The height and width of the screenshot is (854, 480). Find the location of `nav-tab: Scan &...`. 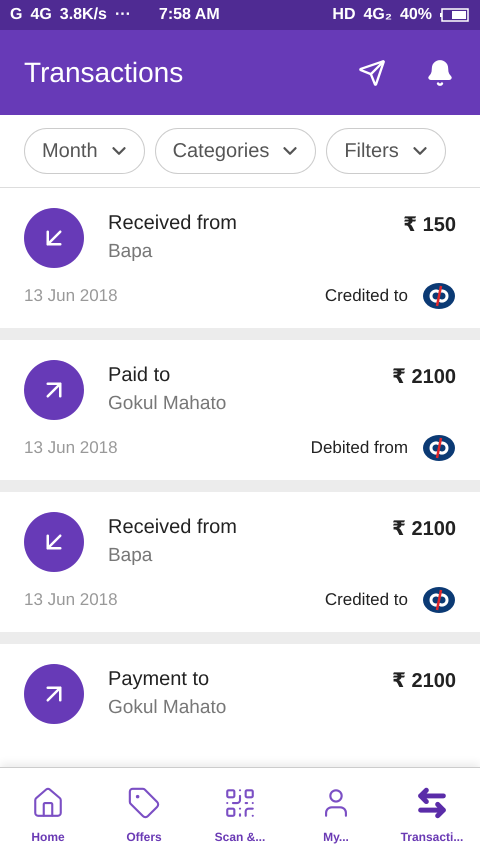

nav-tab: Scan &... is located at coordinates (240, 811).